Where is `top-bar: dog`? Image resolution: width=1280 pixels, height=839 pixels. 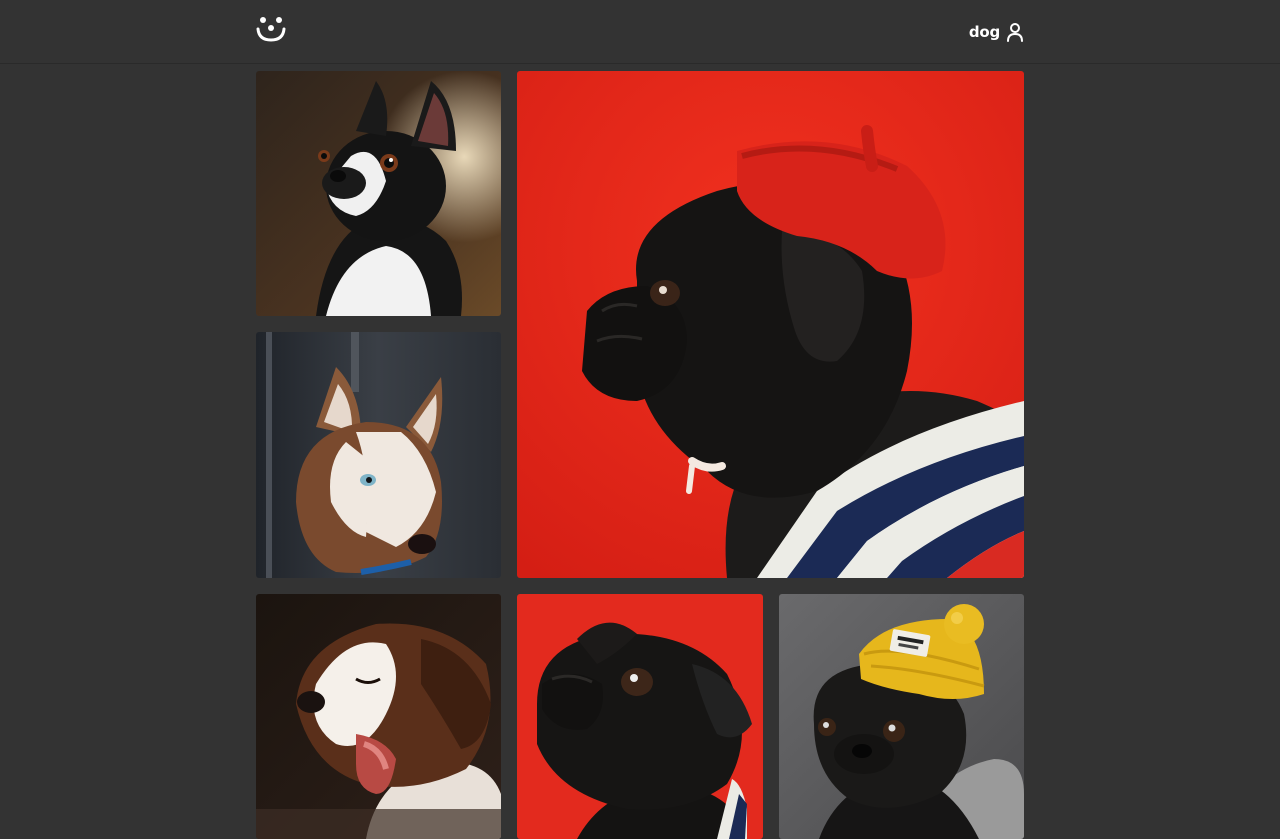 top-bar: dog is located at coordinates (640, 32).